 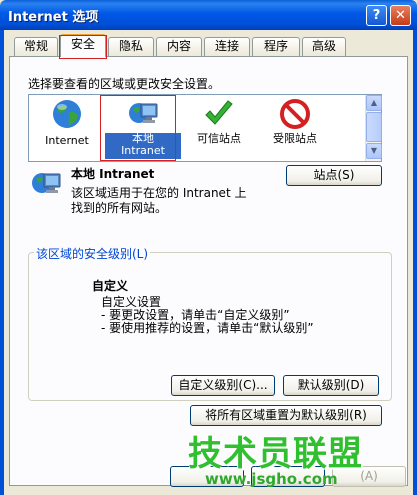 I want to click on zone-local-intranet: 本地 Intranet, so click(x=143, y=127).